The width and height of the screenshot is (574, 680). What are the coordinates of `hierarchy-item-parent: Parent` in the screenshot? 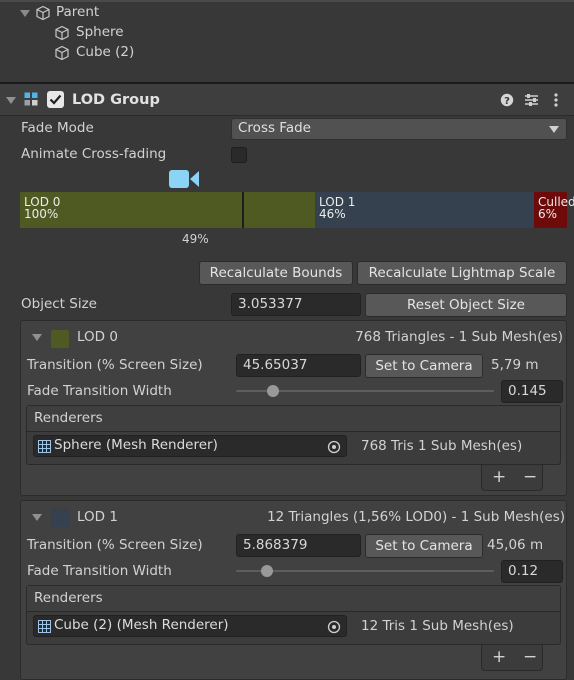 It's located at (59, 13).